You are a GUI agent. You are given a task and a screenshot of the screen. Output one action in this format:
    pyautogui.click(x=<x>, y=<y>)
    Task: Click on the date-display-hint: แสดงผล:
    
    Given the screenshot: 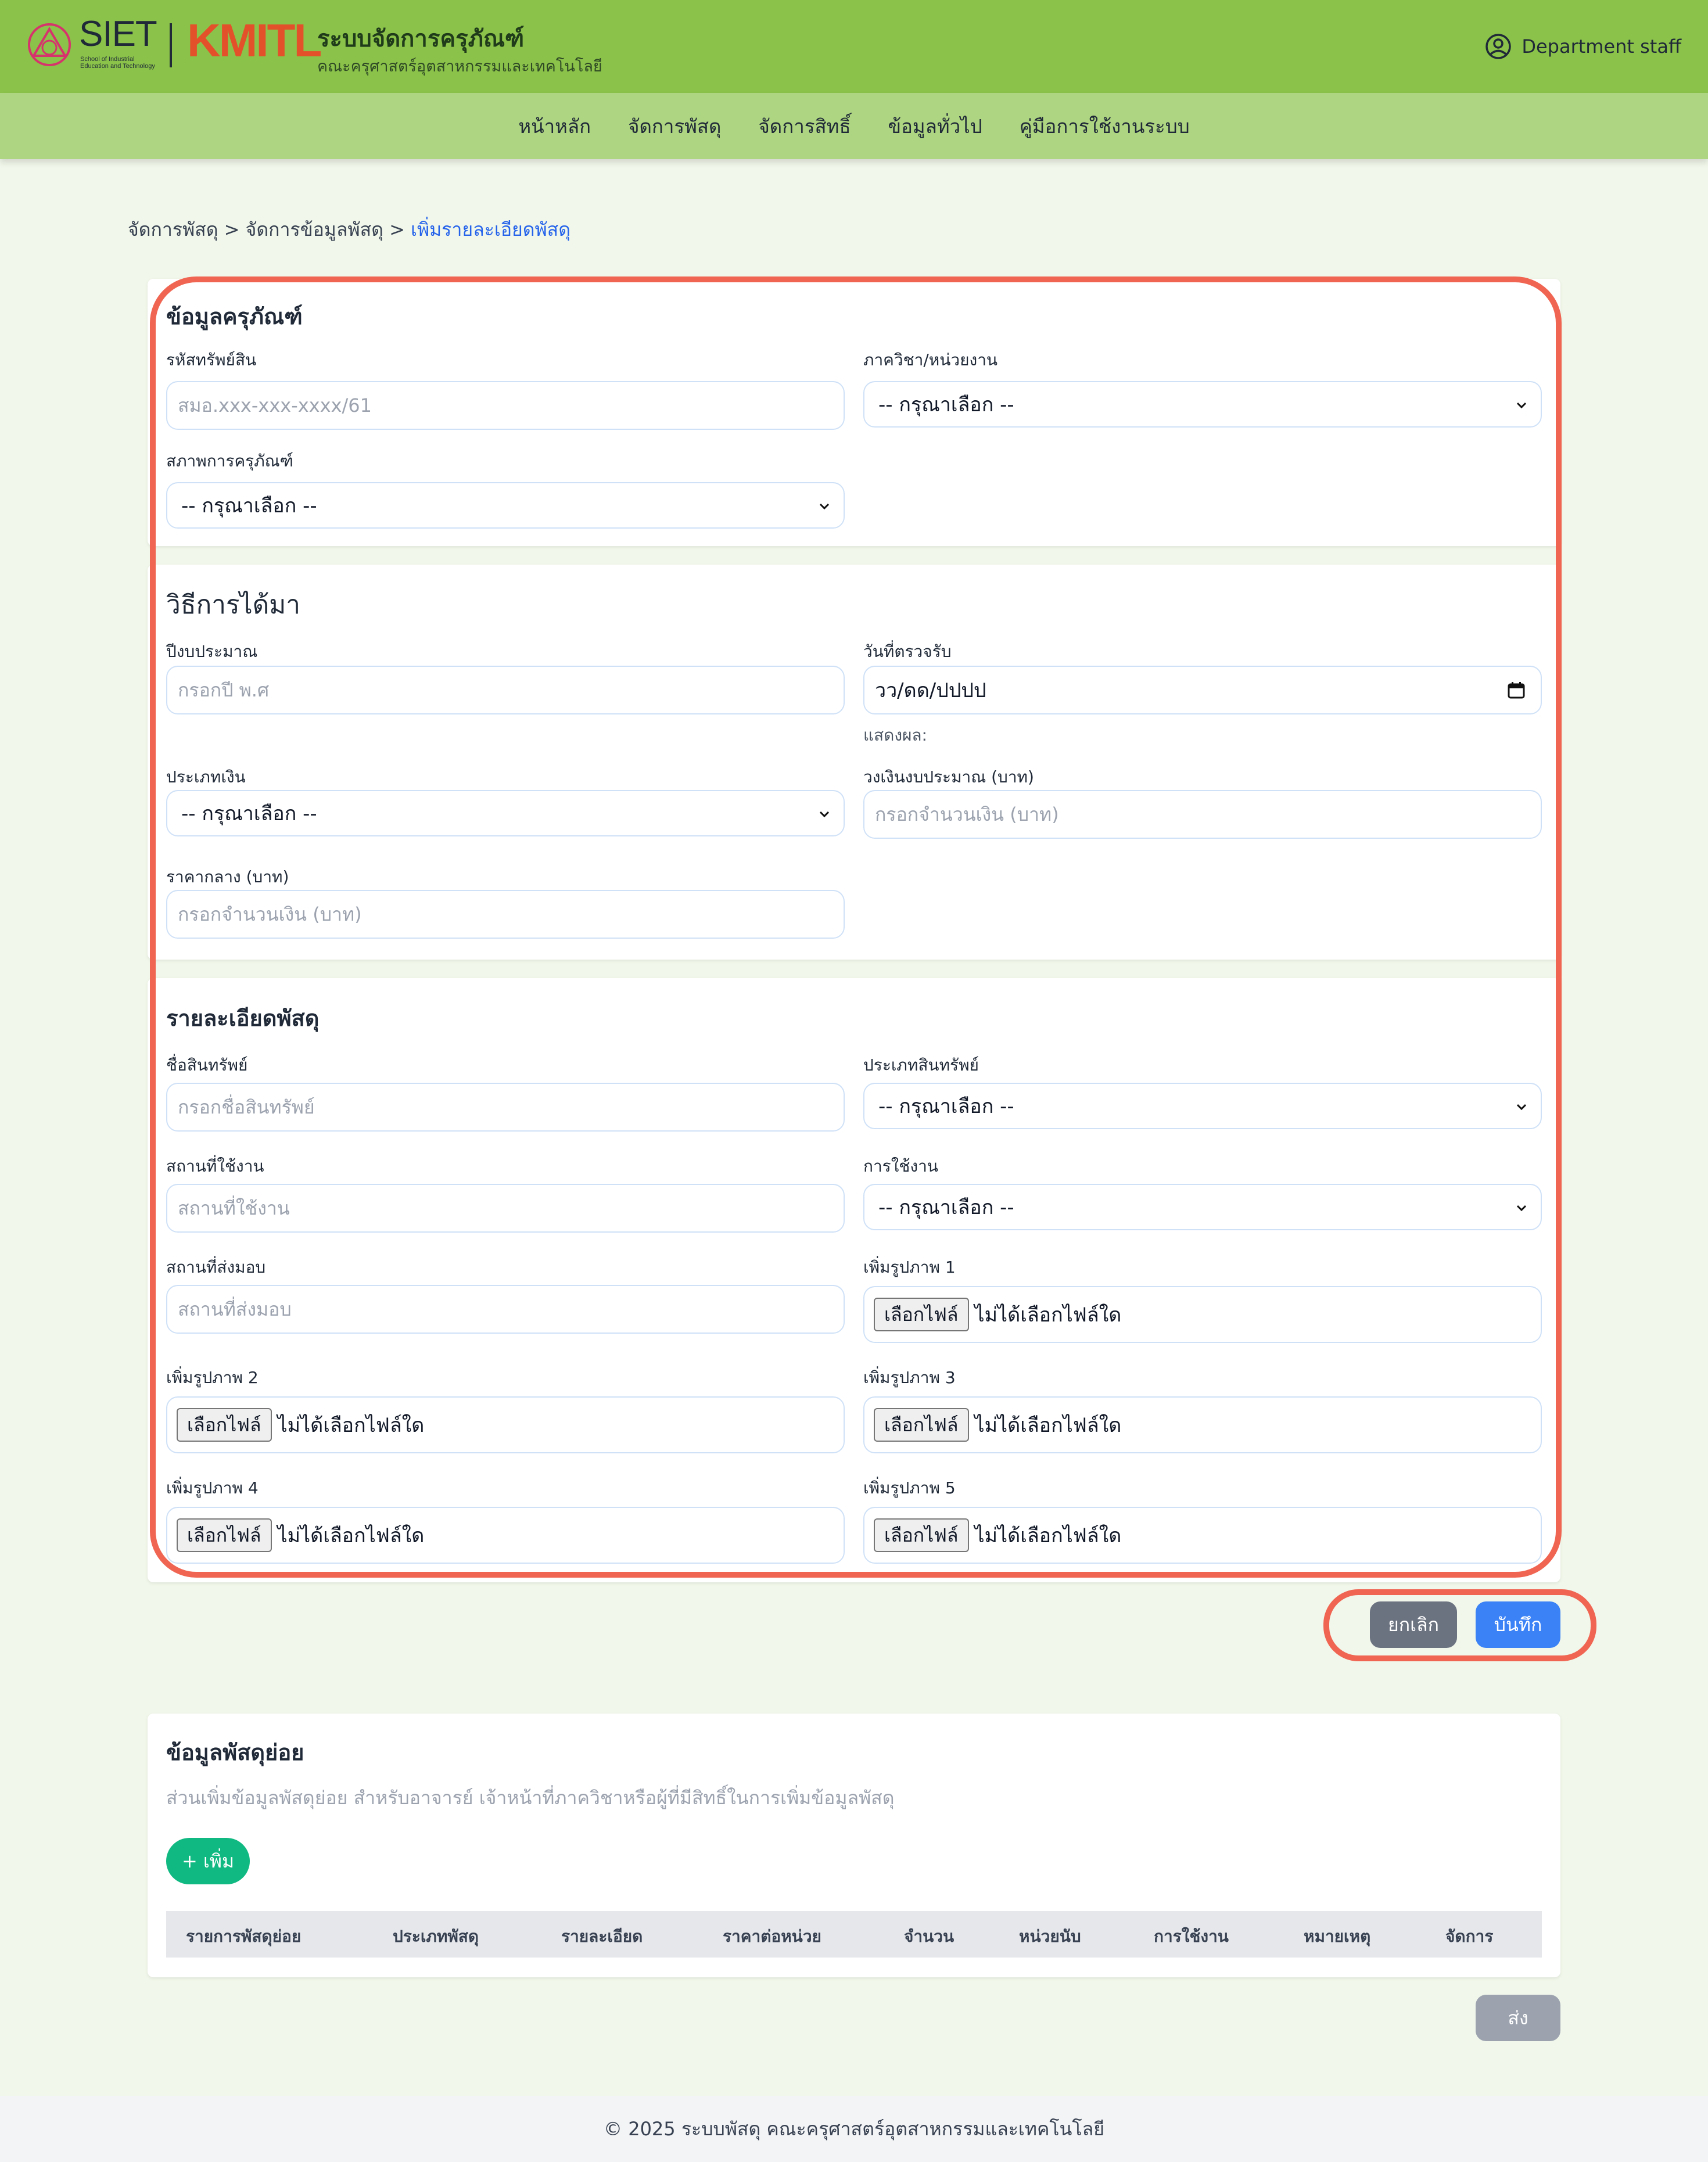 What is the action you would take?
    pyautogui.click(x=895, y=735)
    